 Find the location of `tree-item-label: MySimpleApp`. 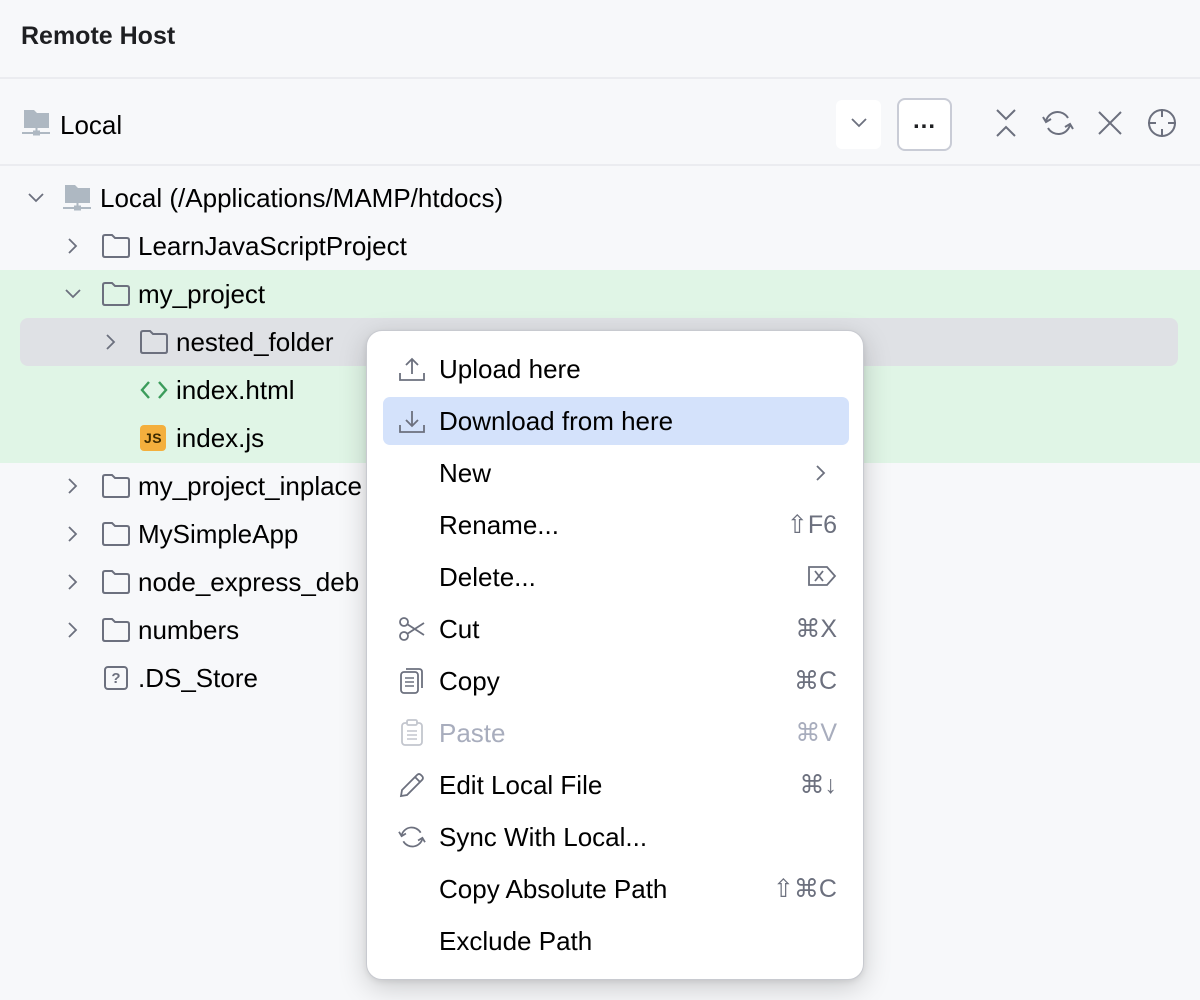

tree-item-label: MySimpleApp is located at coordinates (218, 534).